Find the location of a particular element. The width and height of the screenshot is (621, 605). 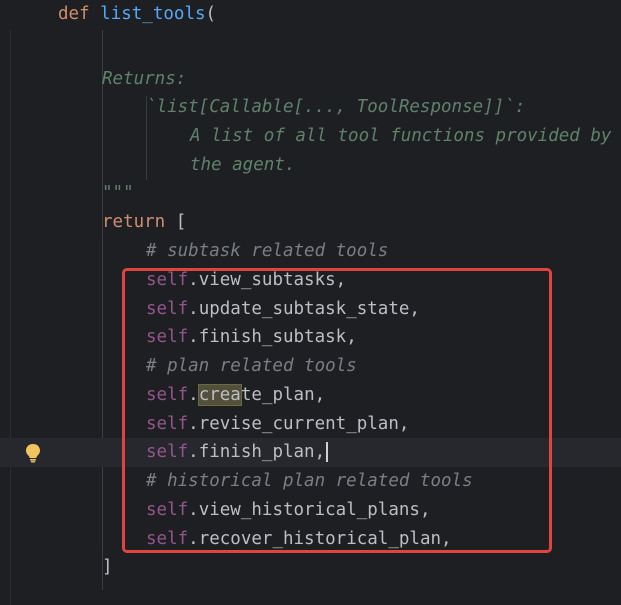

token-comment: # subtask related tools is located at coordinates (267, 251).